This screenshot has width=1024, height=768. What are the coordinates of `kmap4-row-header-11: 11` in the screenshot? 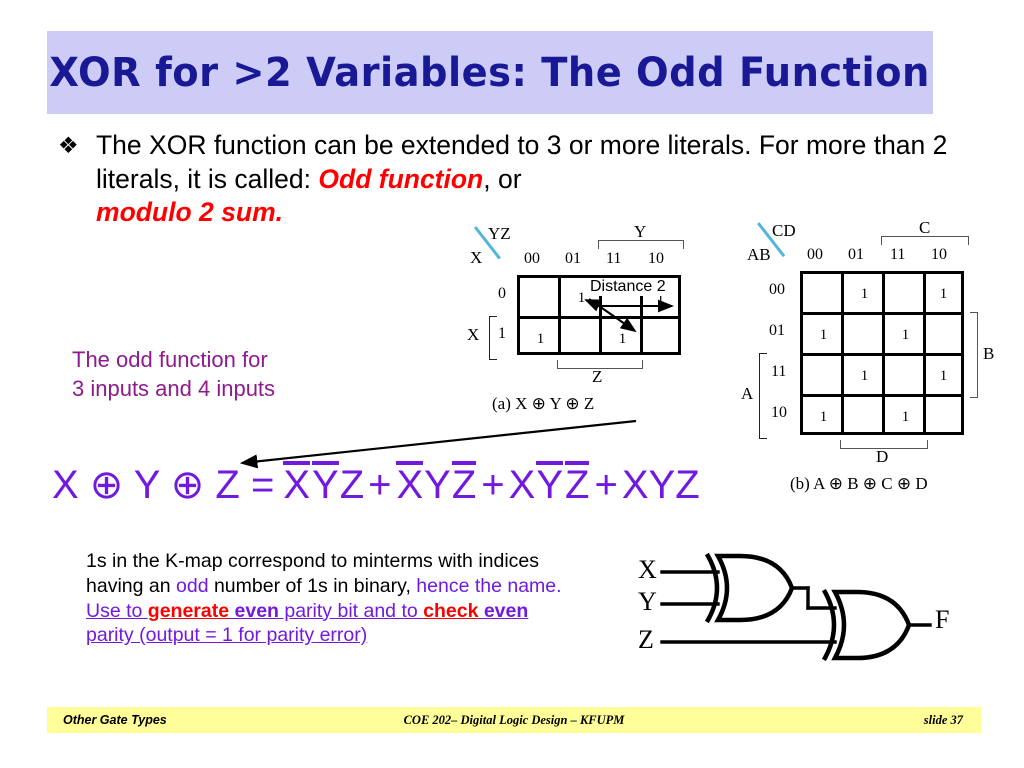 It's located at (779, 371).